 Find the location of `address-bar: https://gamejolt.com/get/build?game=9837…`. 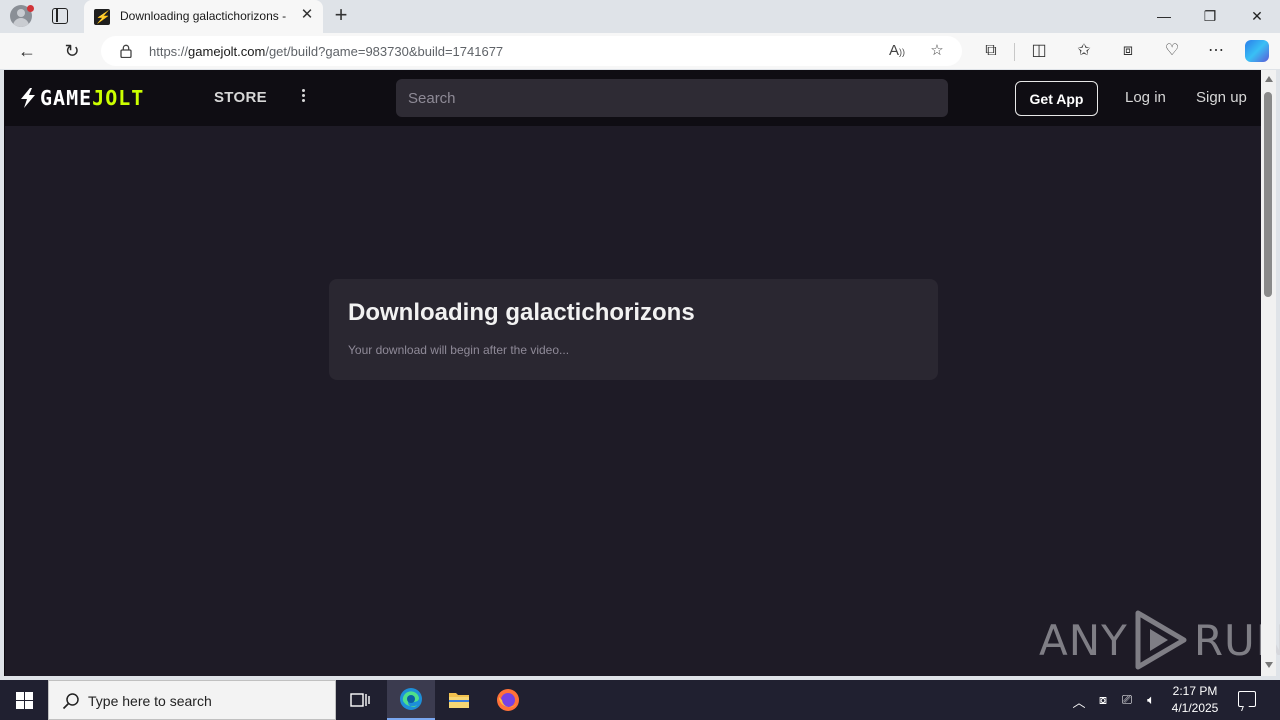

address-bar: https://gamejolt.com/get/build?game=9837… is located at coordinates (531, 51).